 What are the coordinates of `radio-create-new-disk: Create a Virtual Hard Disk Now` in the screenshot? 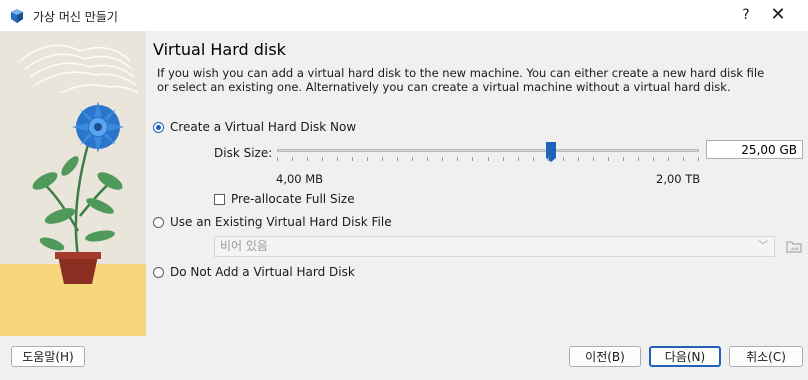 It's located at (254, 127).